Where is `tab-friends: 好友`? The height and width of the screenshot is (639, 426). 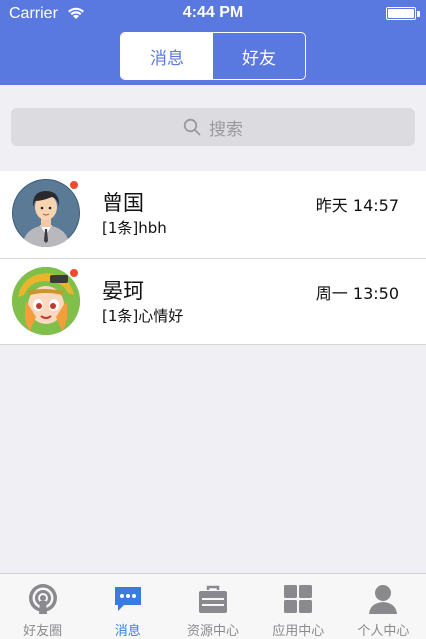 tab-friends: 好友 is located at coordinates (259, 56).